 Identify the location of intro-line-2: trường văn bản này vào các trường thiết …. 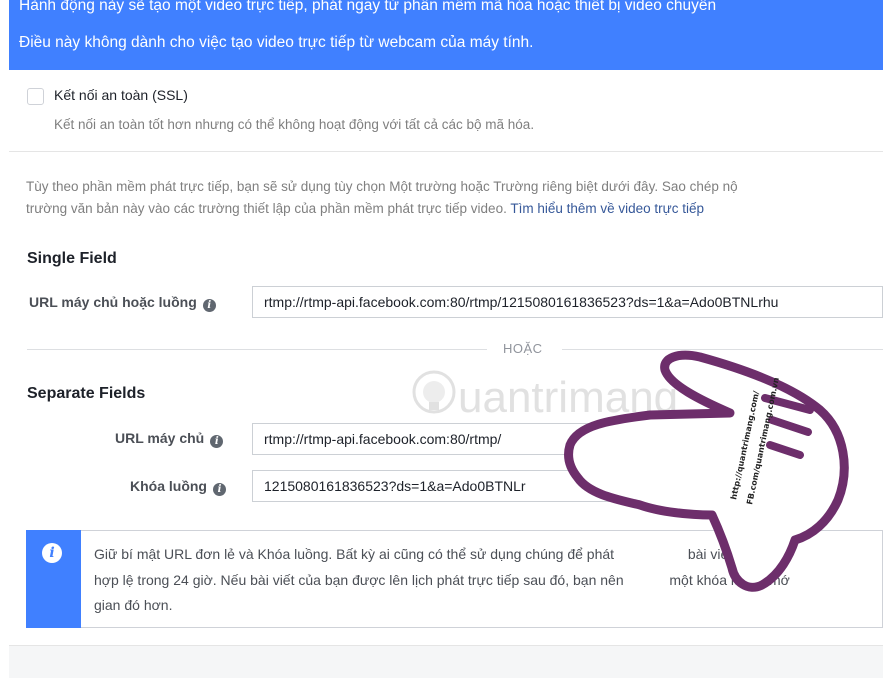
(365, 208).